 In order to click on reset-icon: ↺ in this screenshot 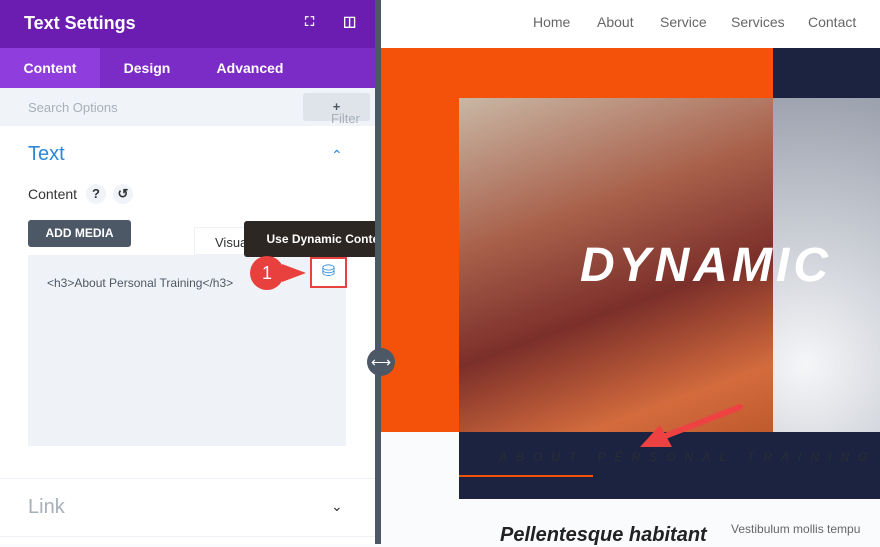, I will do `click(123, 194)`.